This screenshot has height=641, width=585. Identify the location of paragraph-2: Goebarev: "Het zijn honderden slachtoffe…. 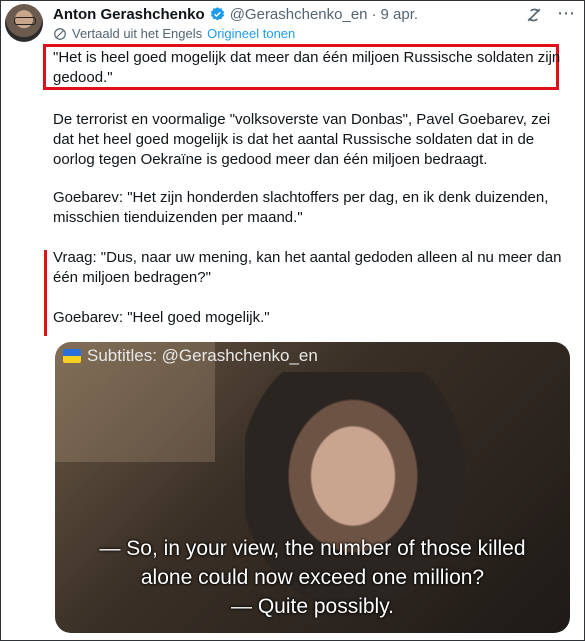
(301, 207).